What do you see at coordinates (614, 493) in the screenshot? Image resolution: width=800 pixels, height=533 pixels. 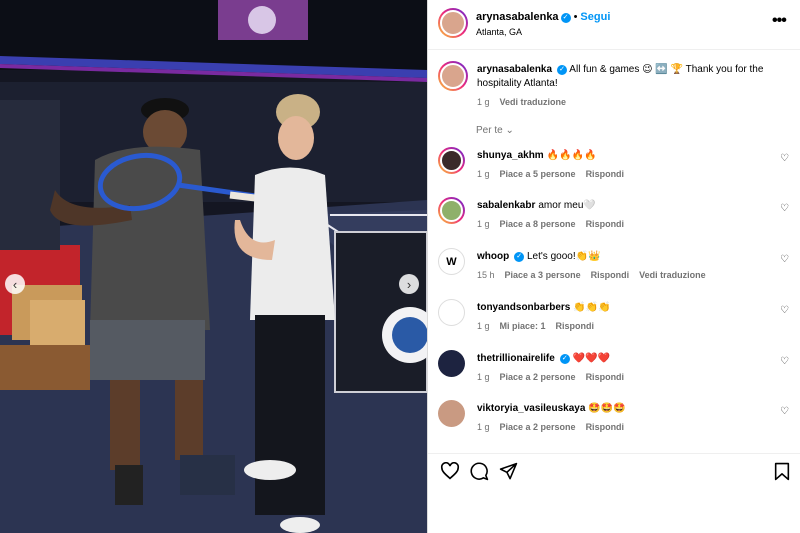 I see `post-actions` at bounding box center [614, 493].